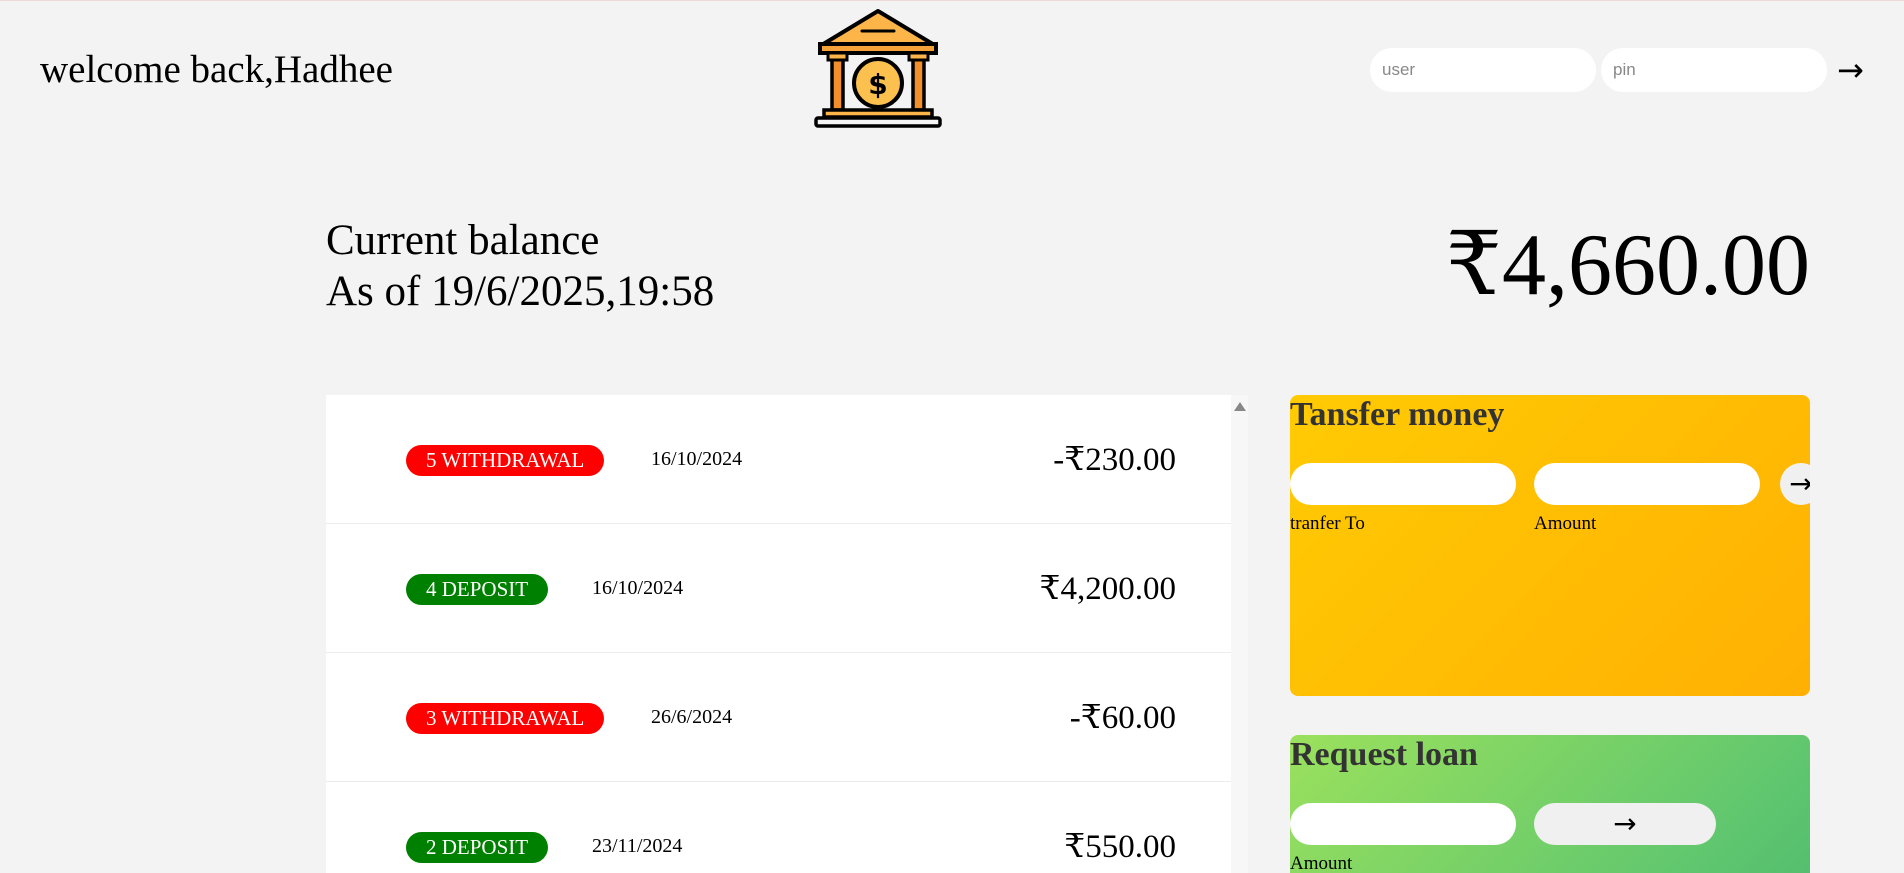 This screenshot has width=1904, height=873. Describe the element at coordinates (1550, 545) in the screenshot. I see `transfer-panel: Tansfer money → tranfer To Amount` at that location.